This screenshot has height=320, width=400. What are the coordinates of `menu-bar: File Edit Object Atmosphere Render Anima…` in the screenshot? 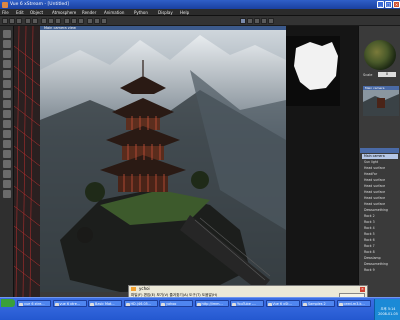 It's located at (200, 12).